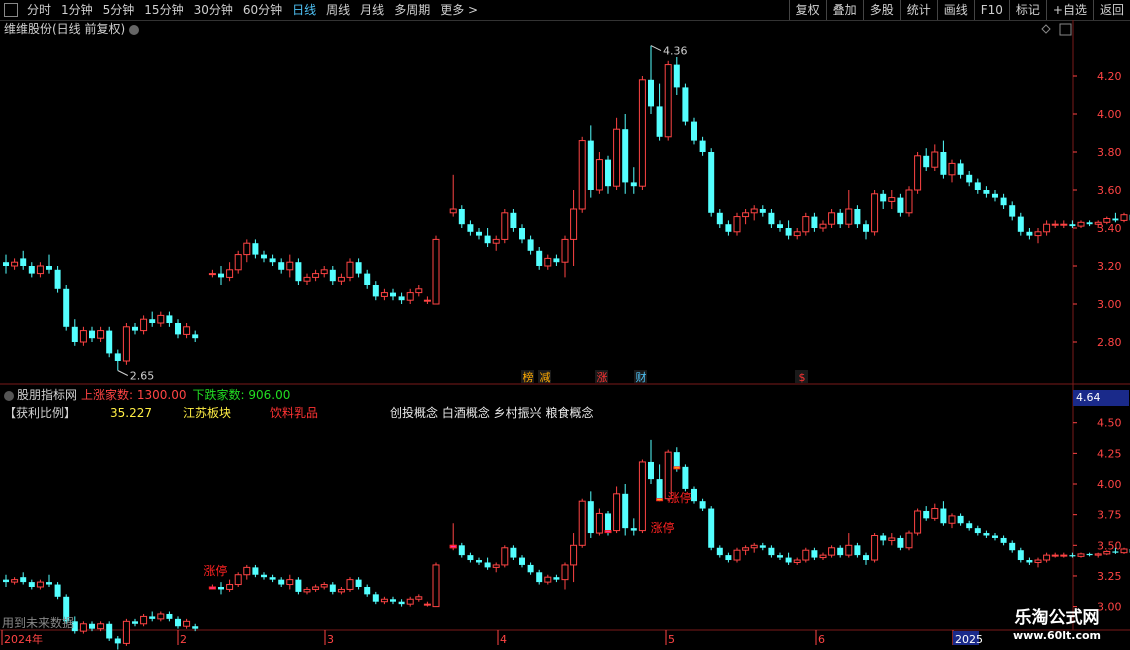 Image resolution: width=1130 pixels, height=650 pixels. What do you see at coordinates (1109, 576) in the screenshot?
I see `y-tick-label: 3.25` at bounding box center [1109, 576].